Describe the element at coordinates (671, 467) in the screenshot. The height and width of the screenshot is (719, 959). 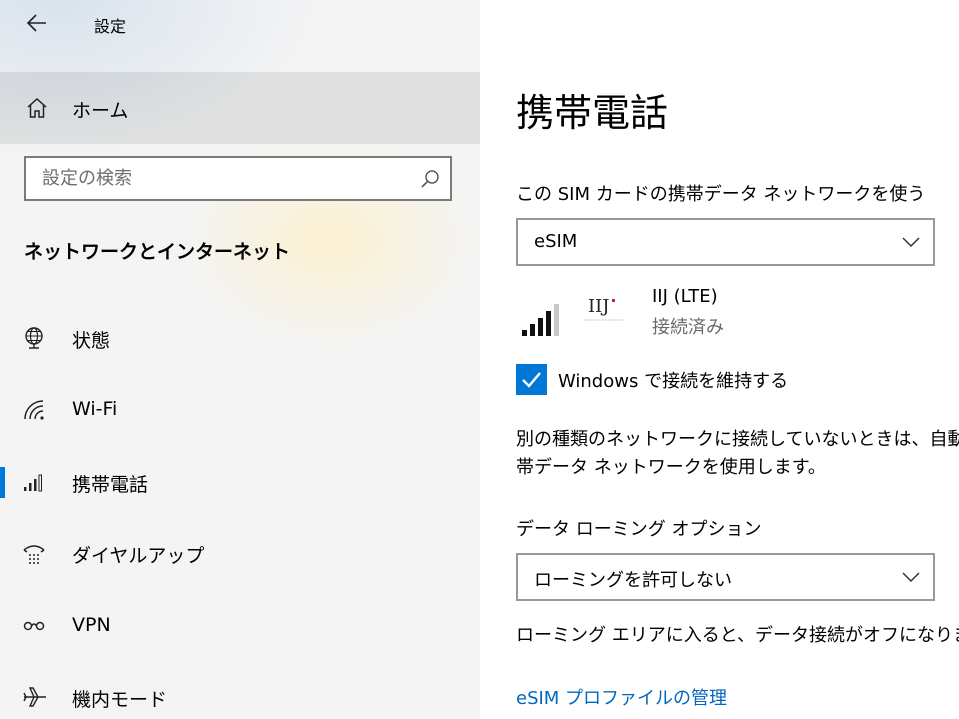
I see `description-line: 帯データ ネットワークを使用します。` at that location.